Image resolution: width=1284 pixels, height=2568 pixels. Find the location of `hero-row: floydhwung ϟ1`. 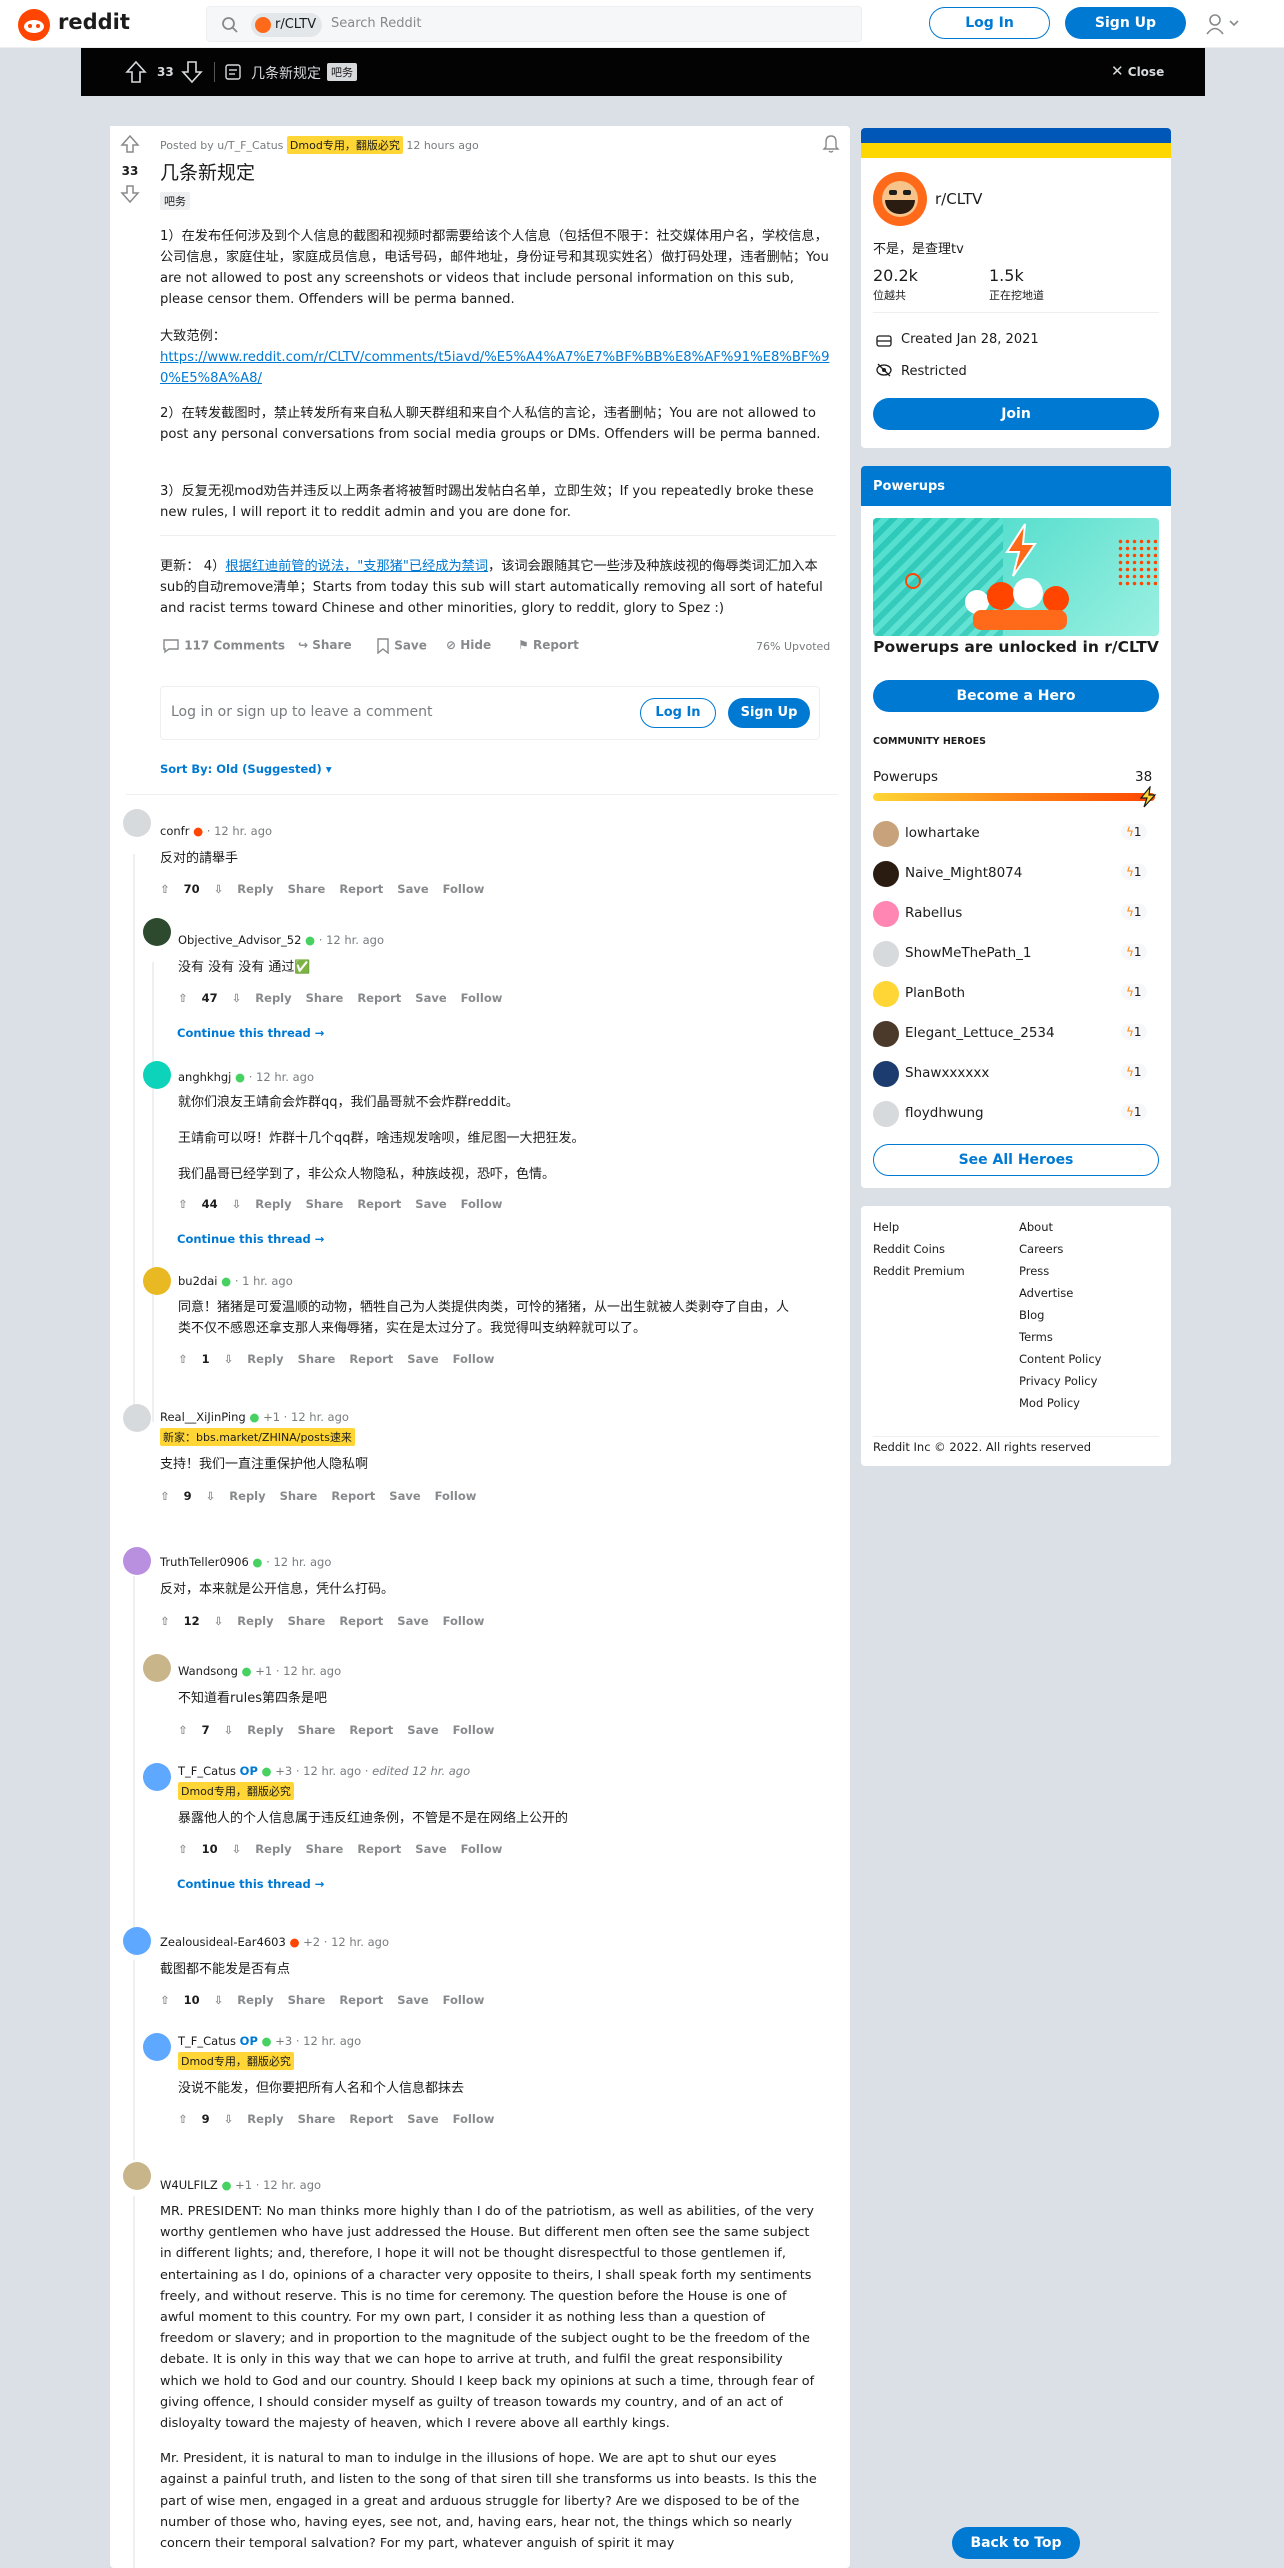

hero-row: floydhwung ϟ1 is located at coordinates (1016, 1114).